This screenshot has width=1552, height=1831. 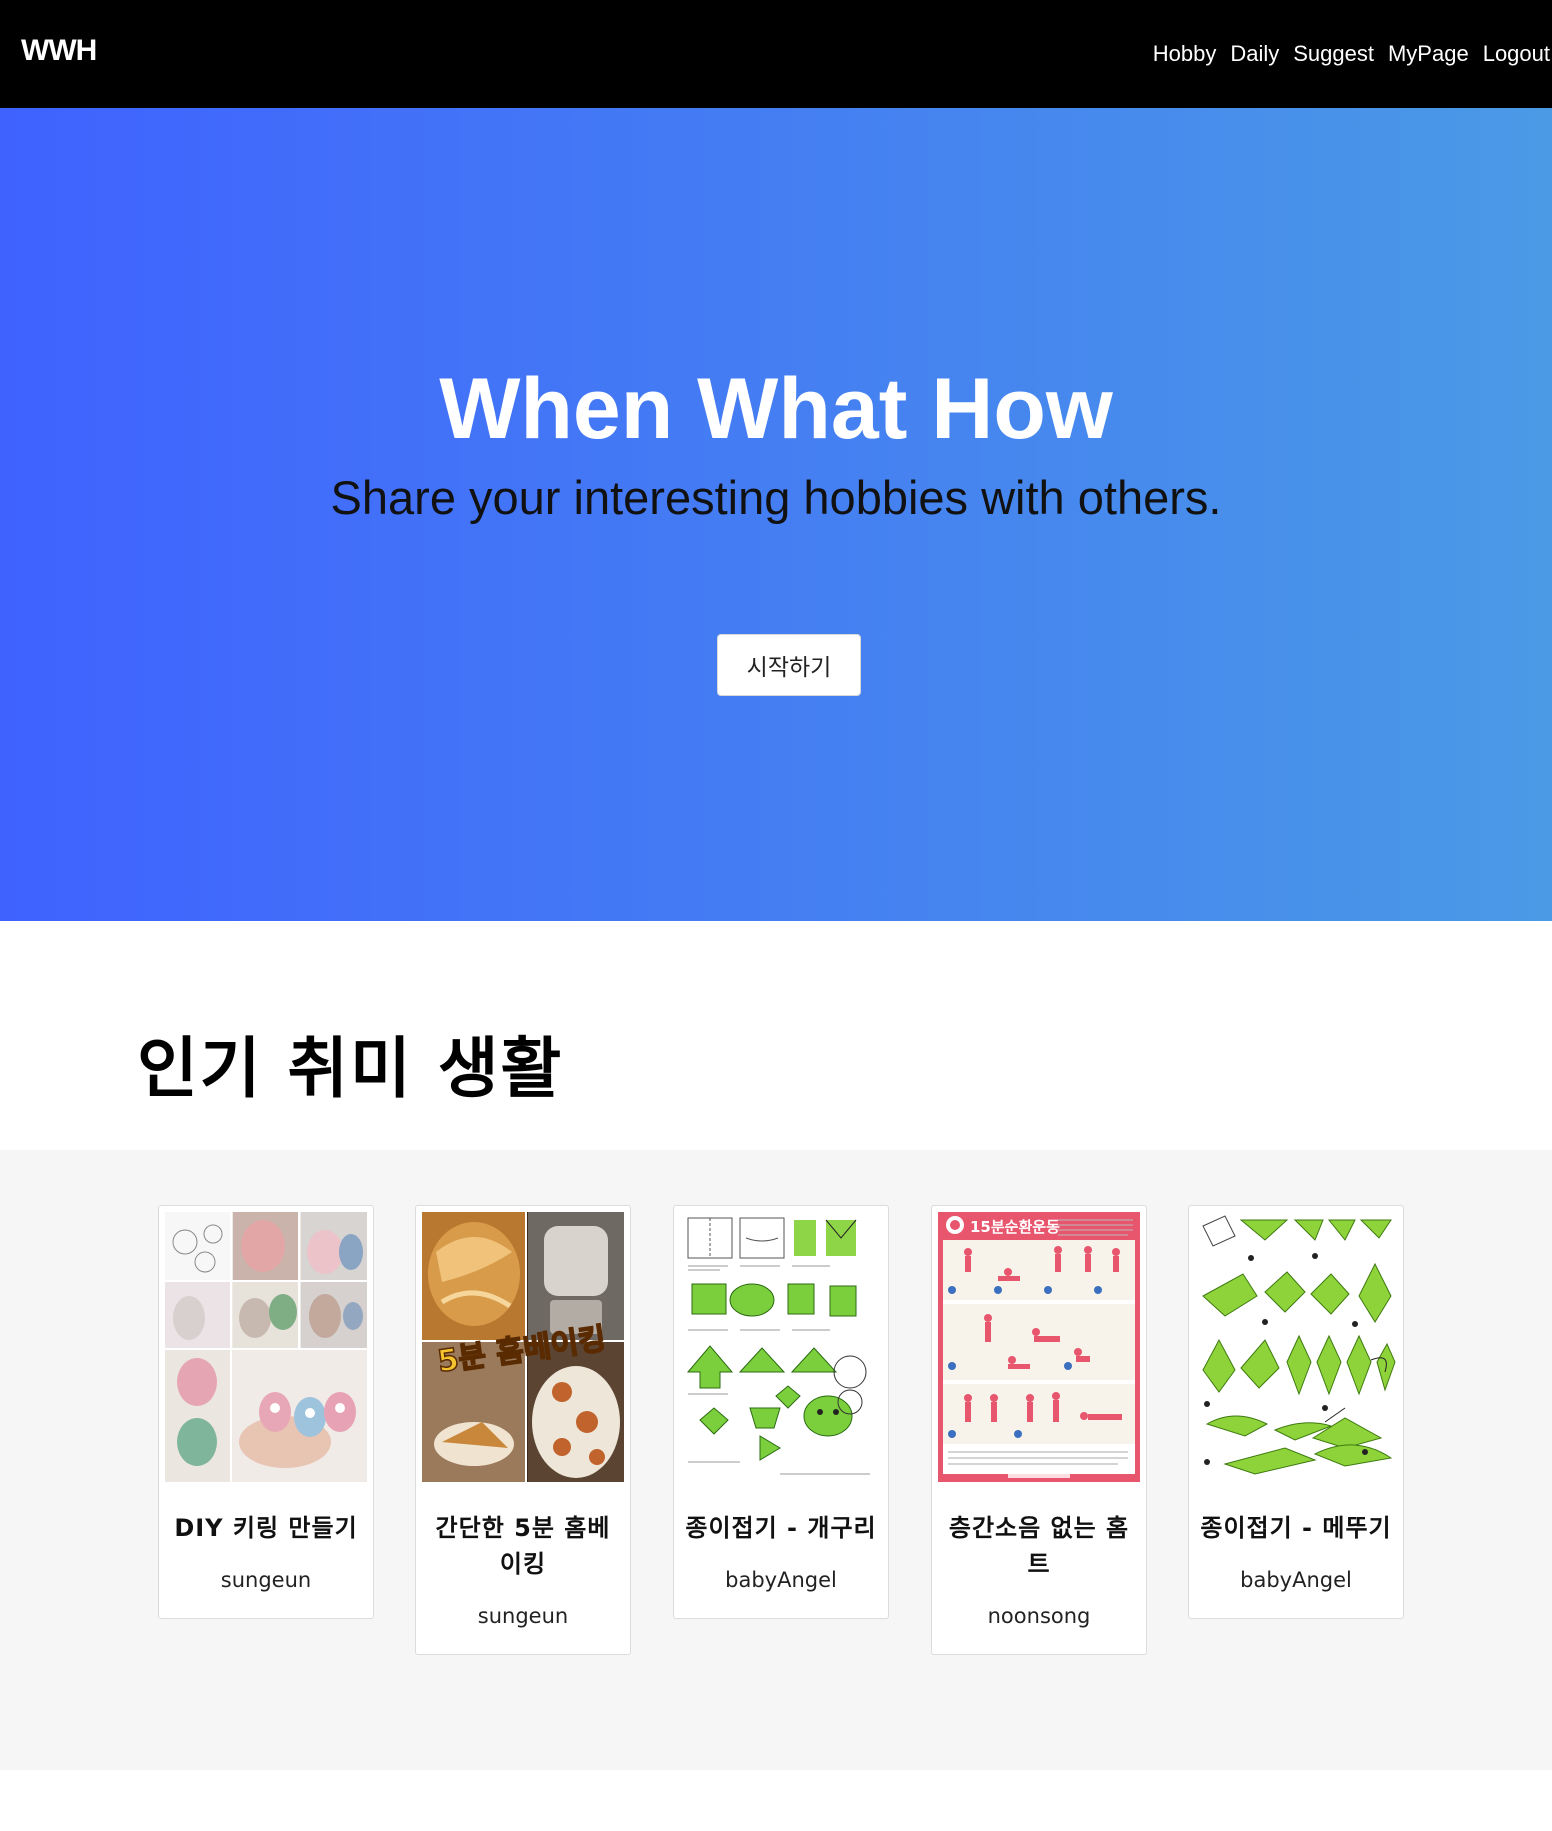 I want to click on hobby-card: 종이접기 - 메뚜기 babyAngel, so click(x=1296, y=1412).